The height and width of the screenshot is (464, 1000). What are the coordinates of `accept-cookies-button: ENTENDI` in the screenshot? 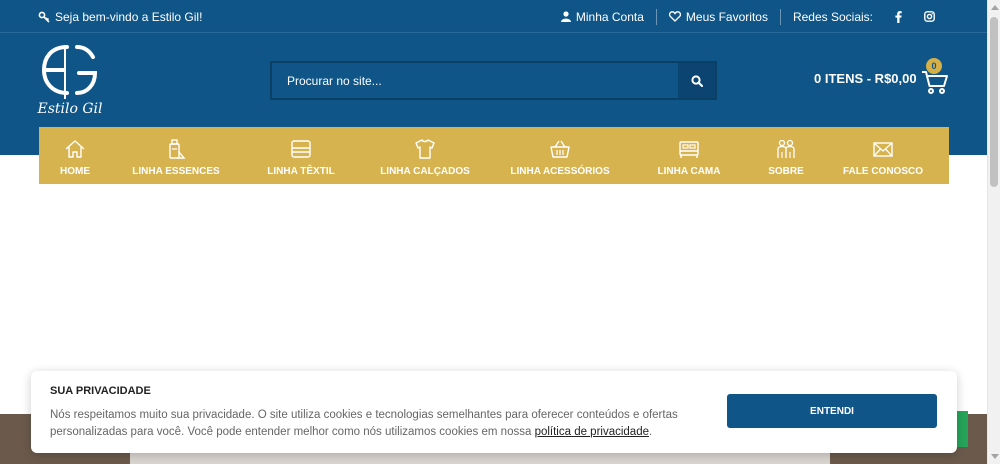 It's located at (832, 411).